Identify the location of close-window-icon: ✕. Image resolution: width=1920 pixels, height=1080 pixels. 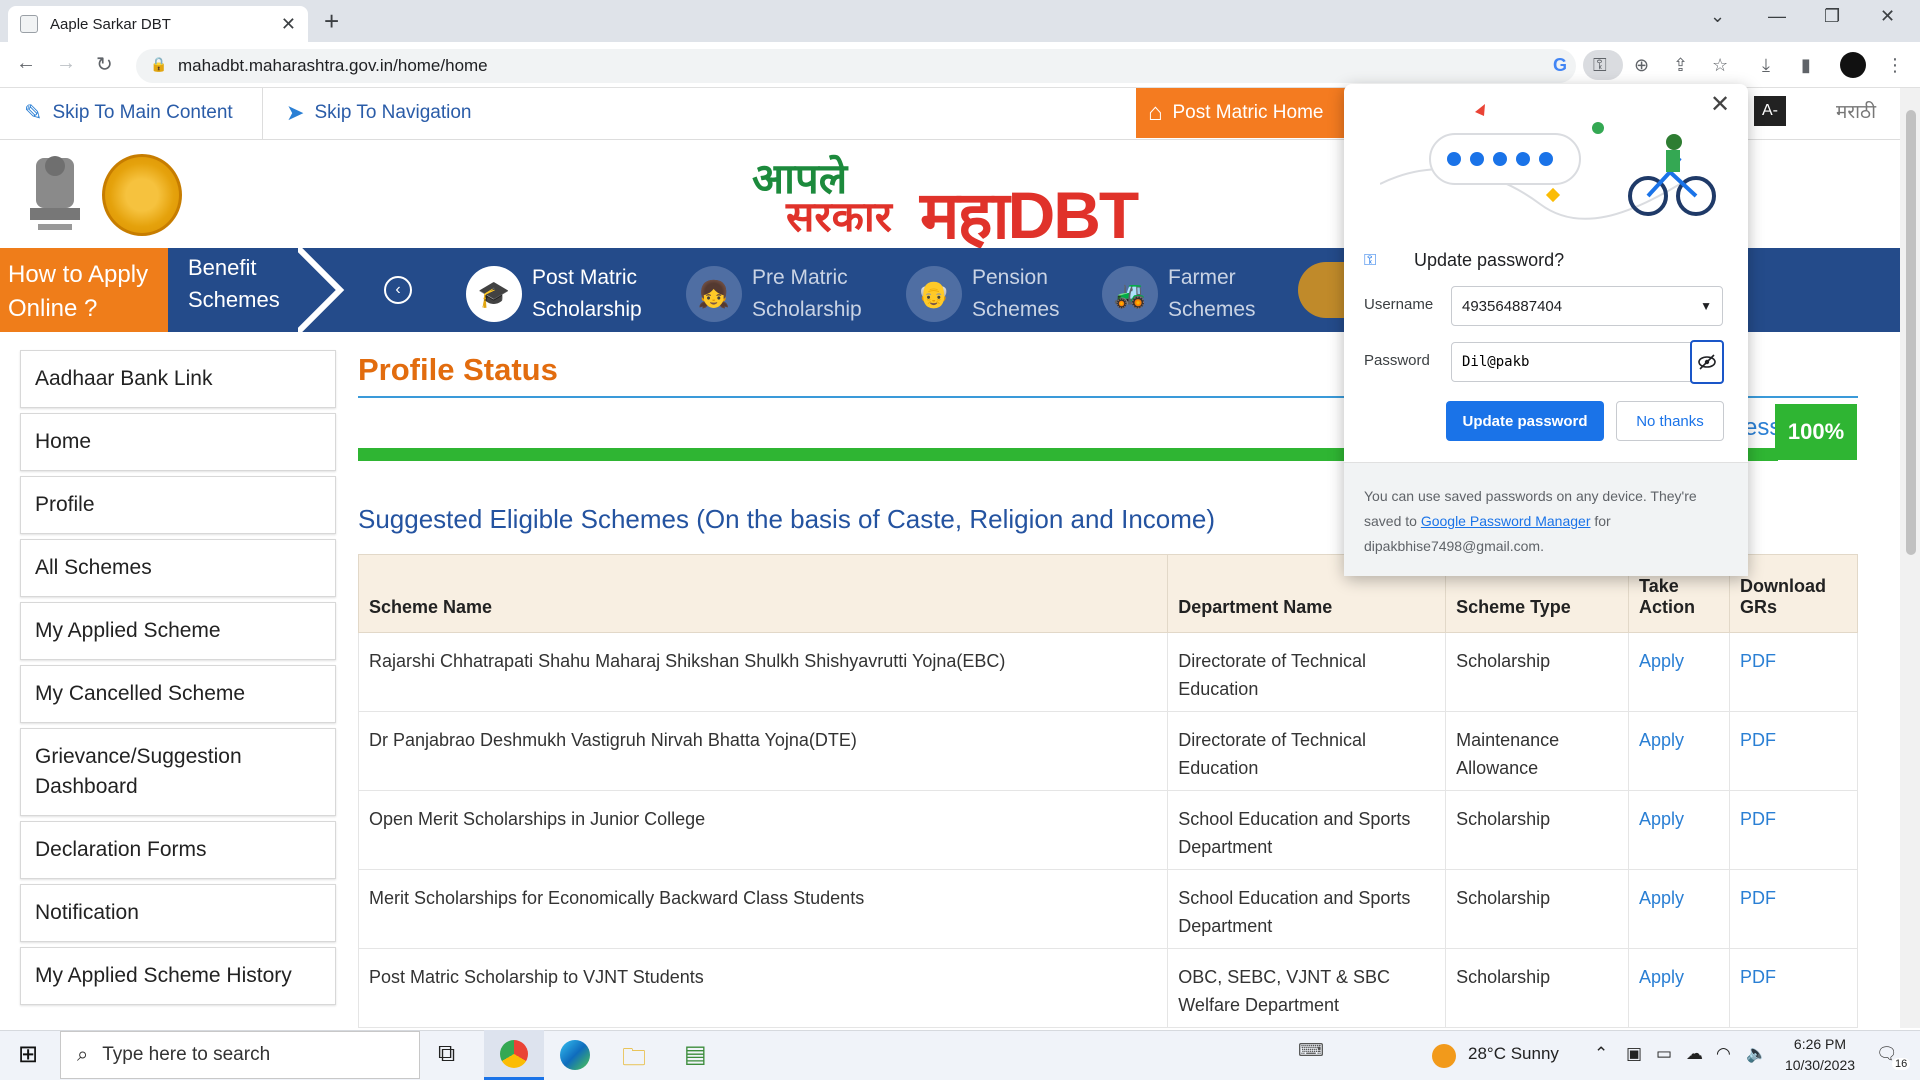
(1887, 16).